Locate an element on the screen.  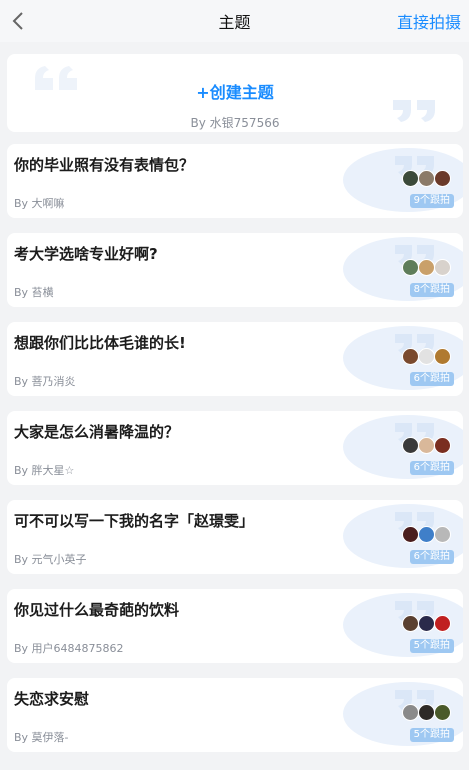
shoot-directly-button: 直接拍摄 is located at coordinates (429, 21).